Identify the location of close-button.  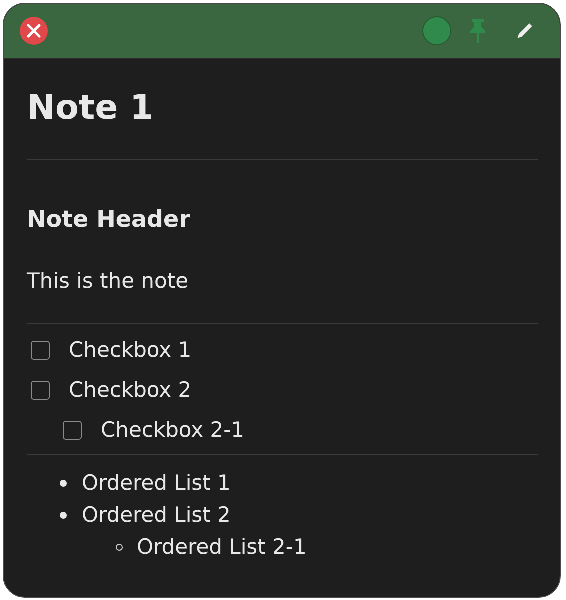
(34, 31).